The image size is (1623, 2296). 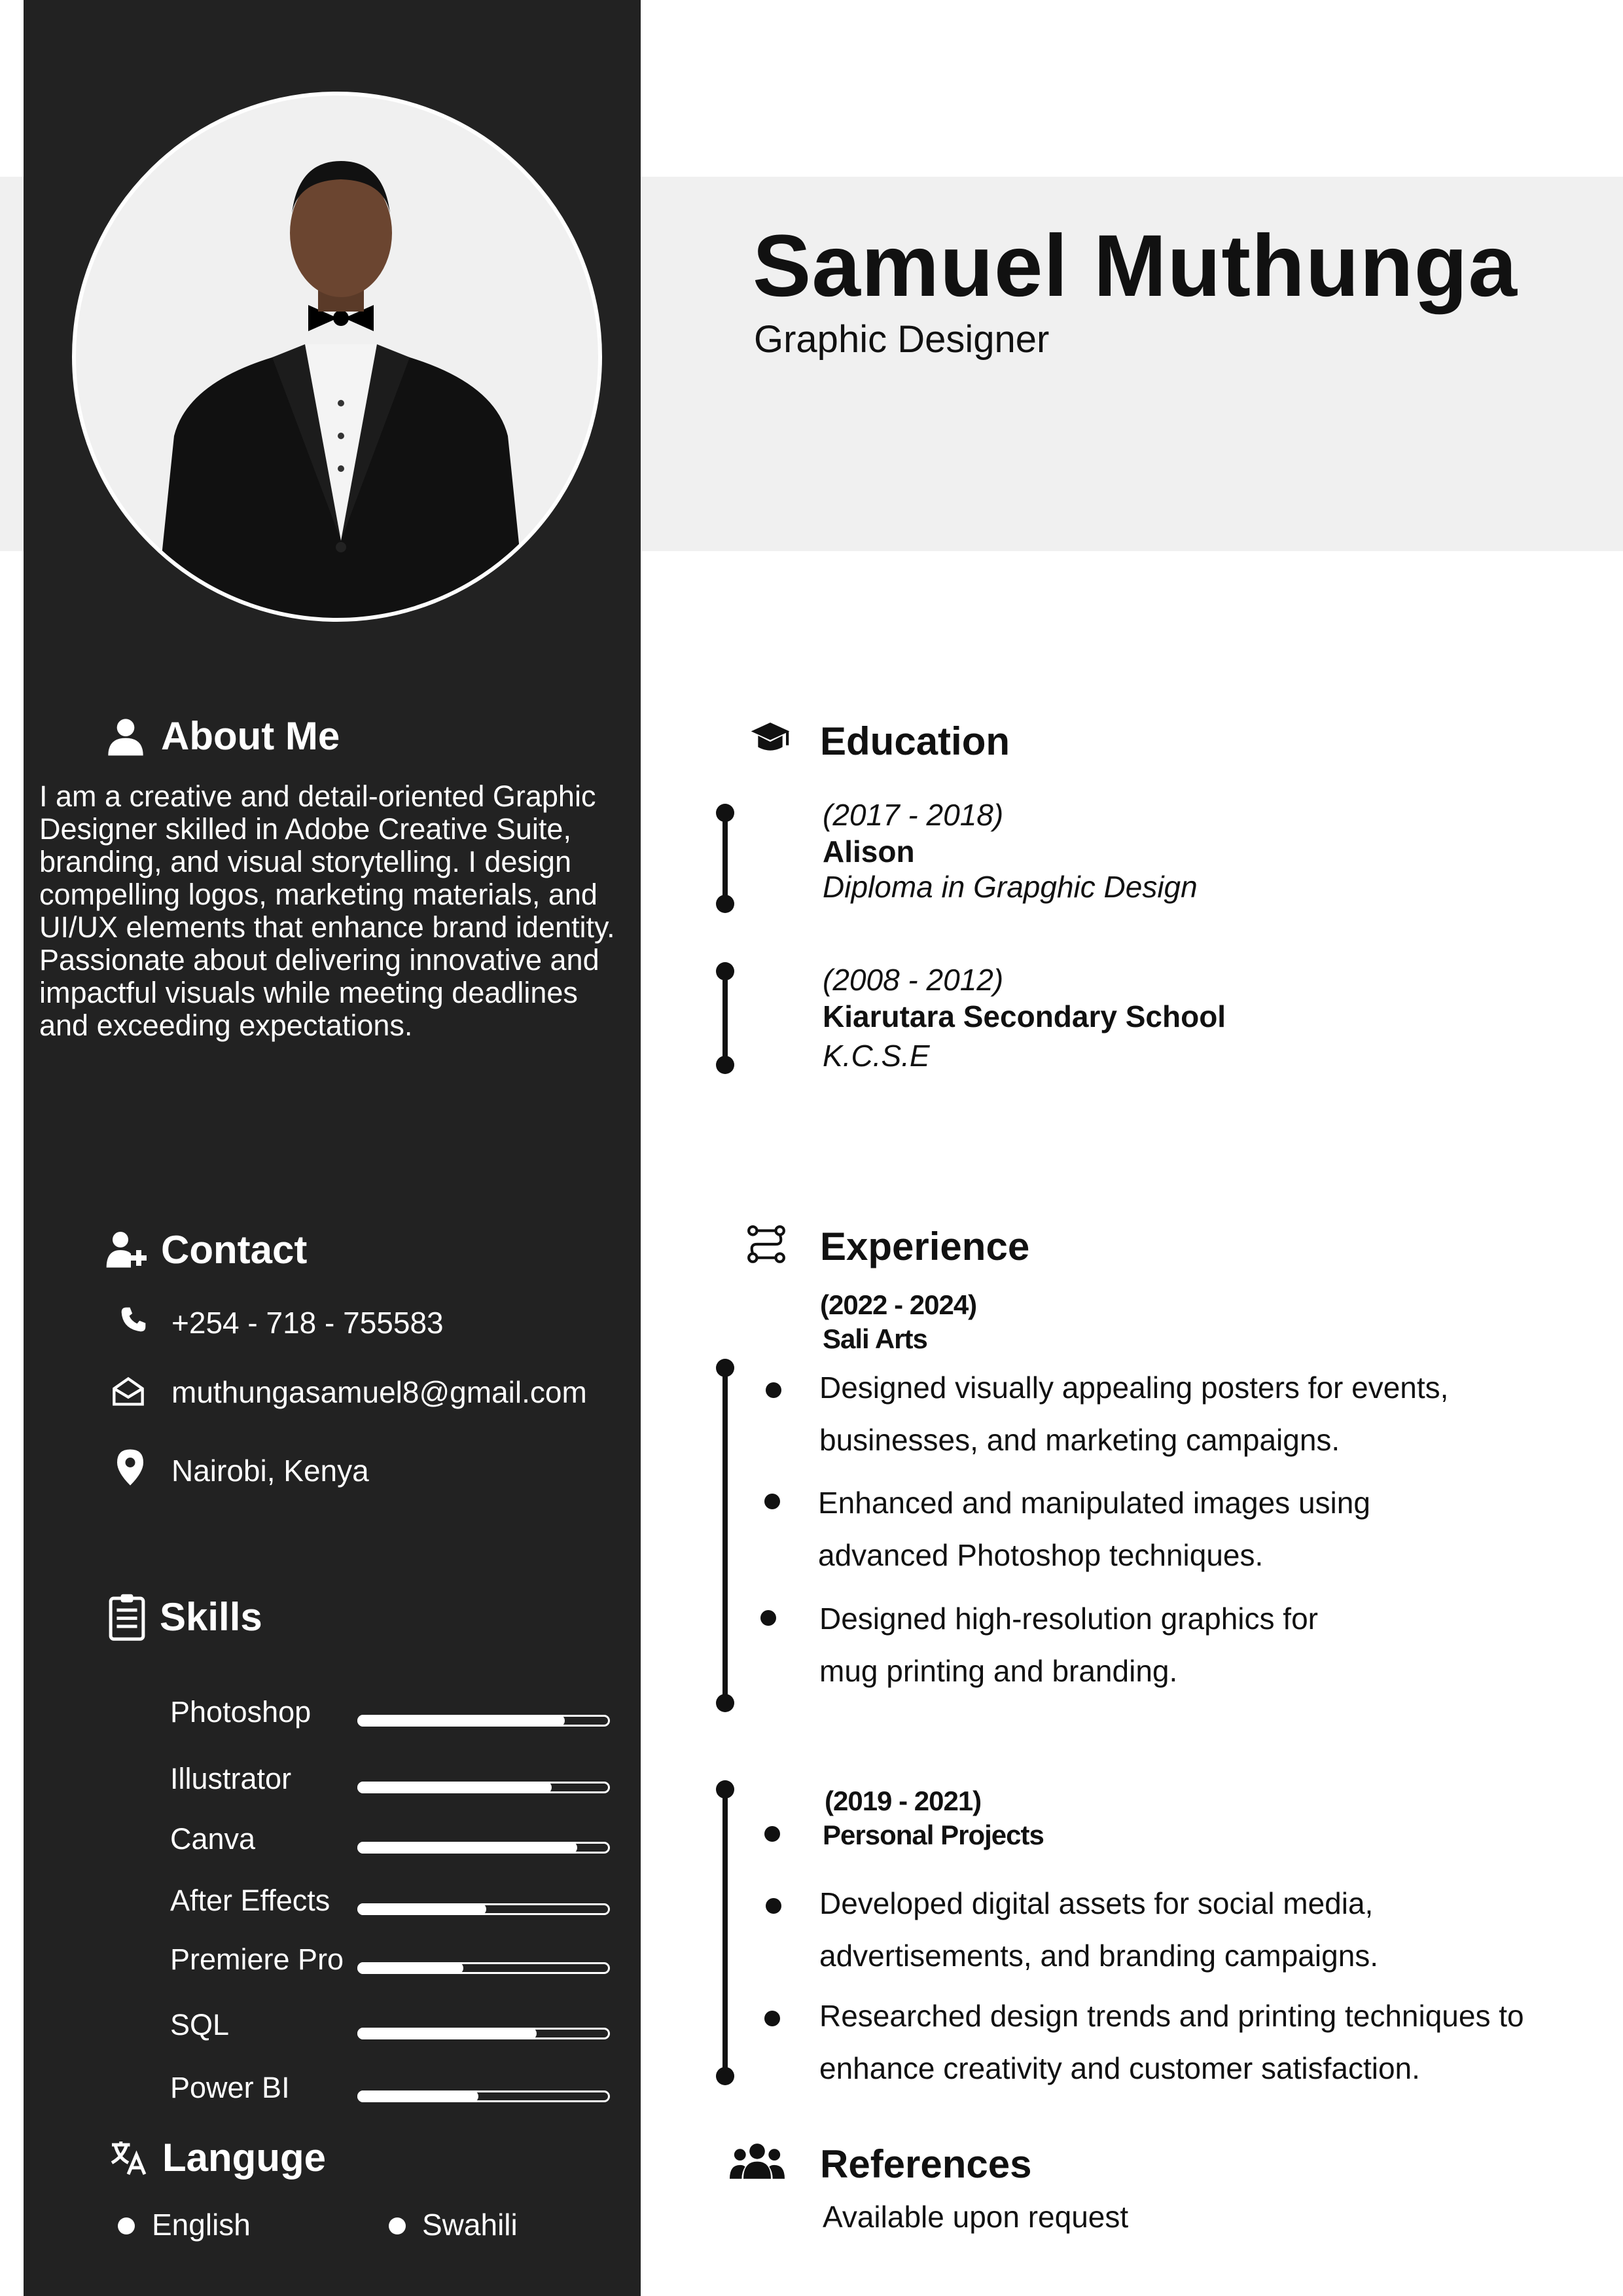 I want to click on users-icon, so click(x=757, y=2161).